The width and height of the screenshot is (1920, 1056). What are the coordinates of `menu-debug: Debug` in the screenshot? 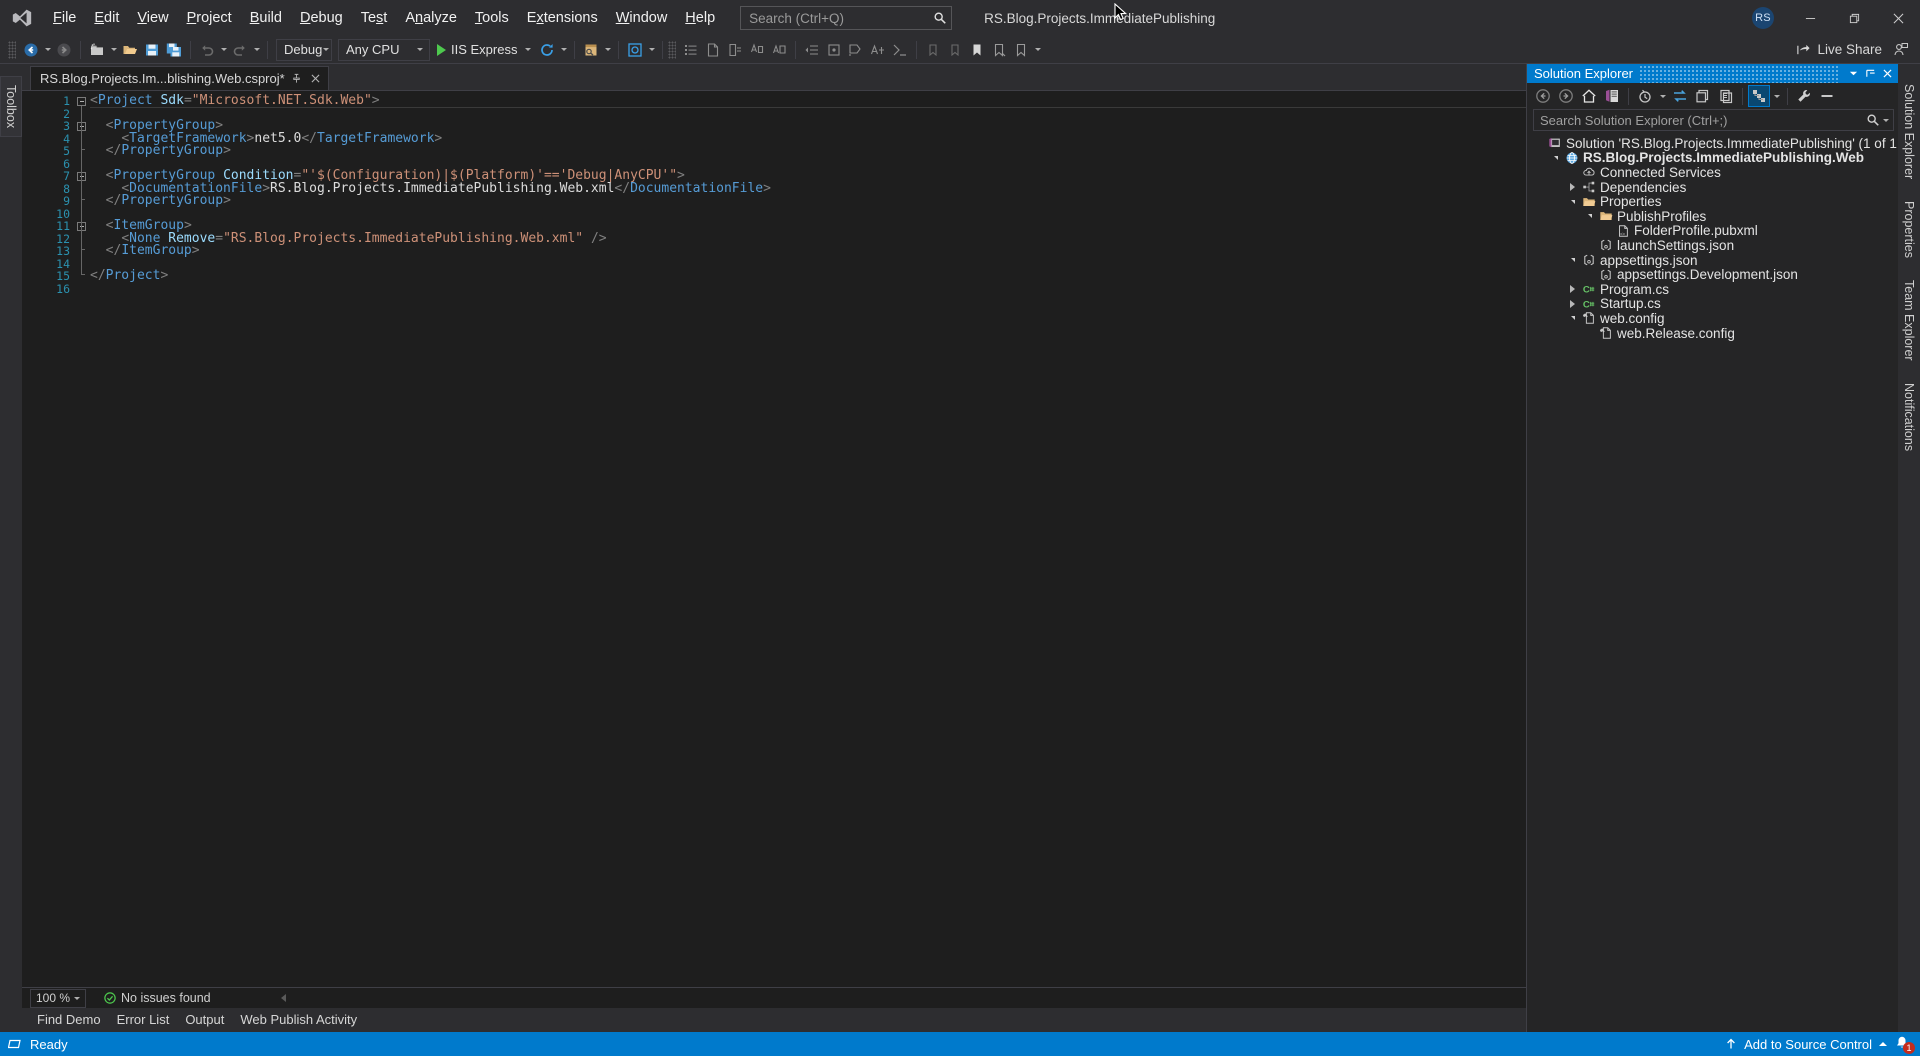 It's located at (321, 18).